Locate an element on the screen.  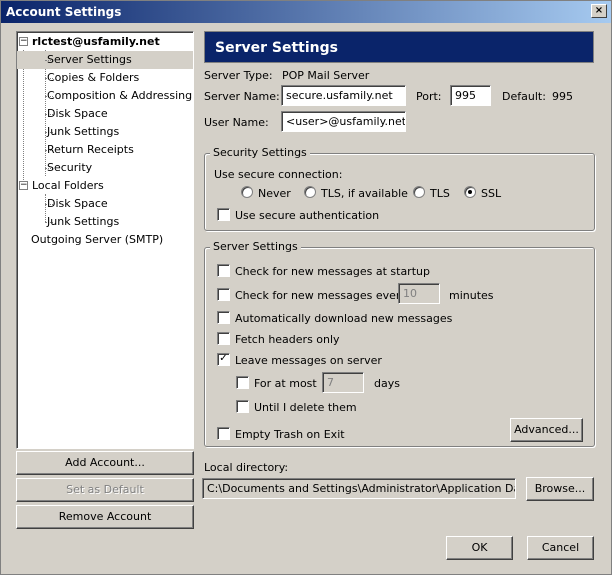
cancel-button: Cancel is located at coordinates (560, 548).